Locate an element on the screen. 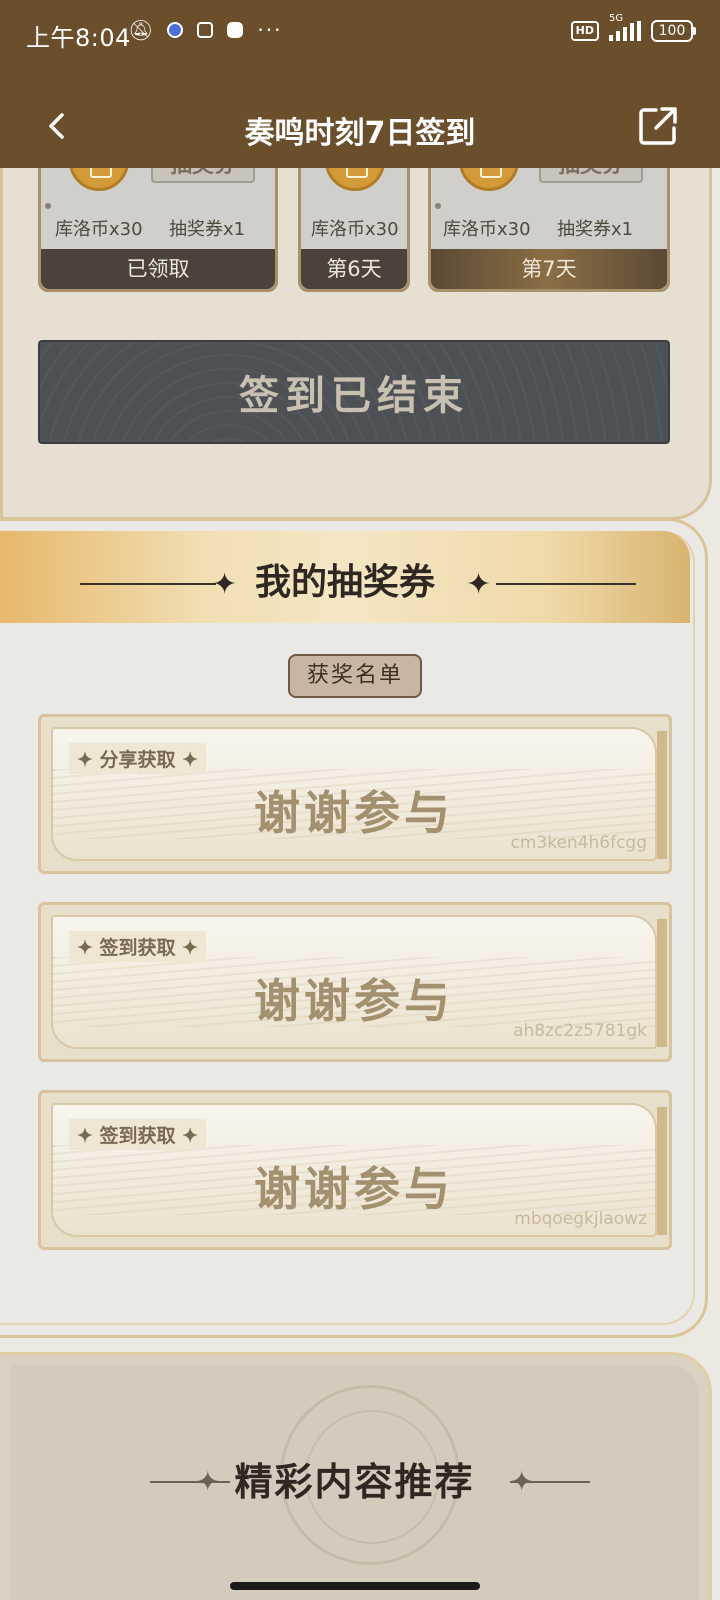 The image size is (720, 1600). app-notification-icon is located at coordinates (175, 30).